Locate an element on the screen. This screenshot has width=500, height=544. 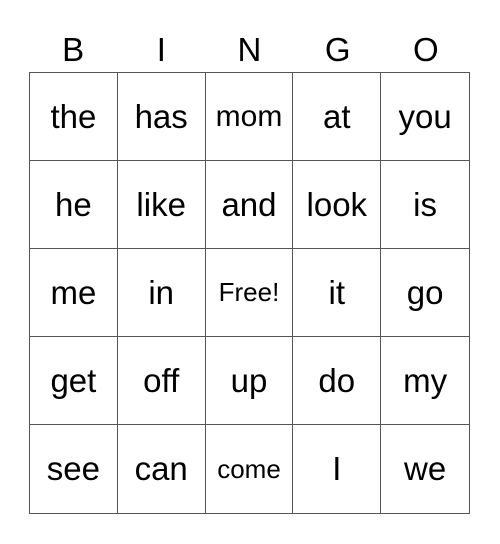
bingo-header: B I N G O is located at coordinates (249, 50).